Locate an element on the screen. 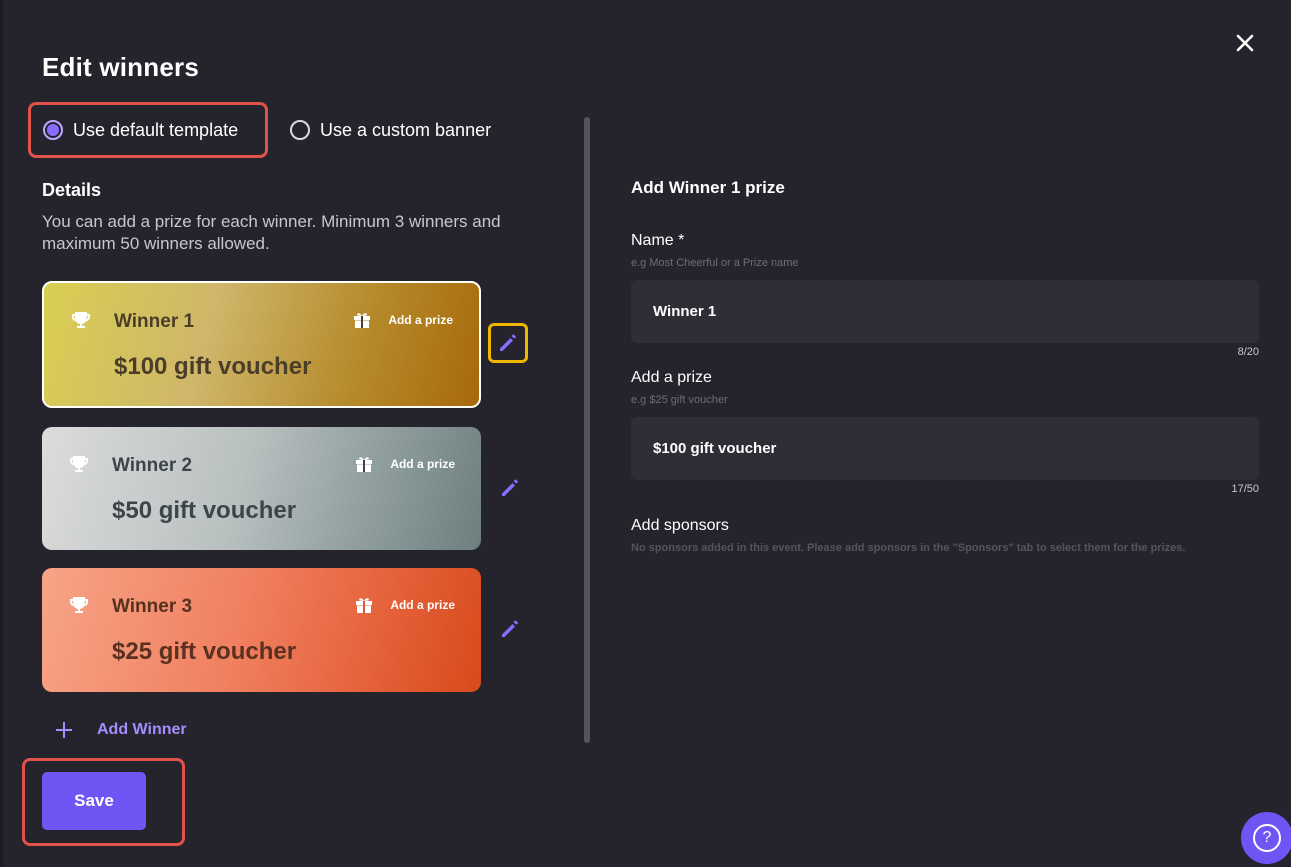 The width and height of the screenshot is (1291, 867). close-button is located at coordinates (1245, 43).